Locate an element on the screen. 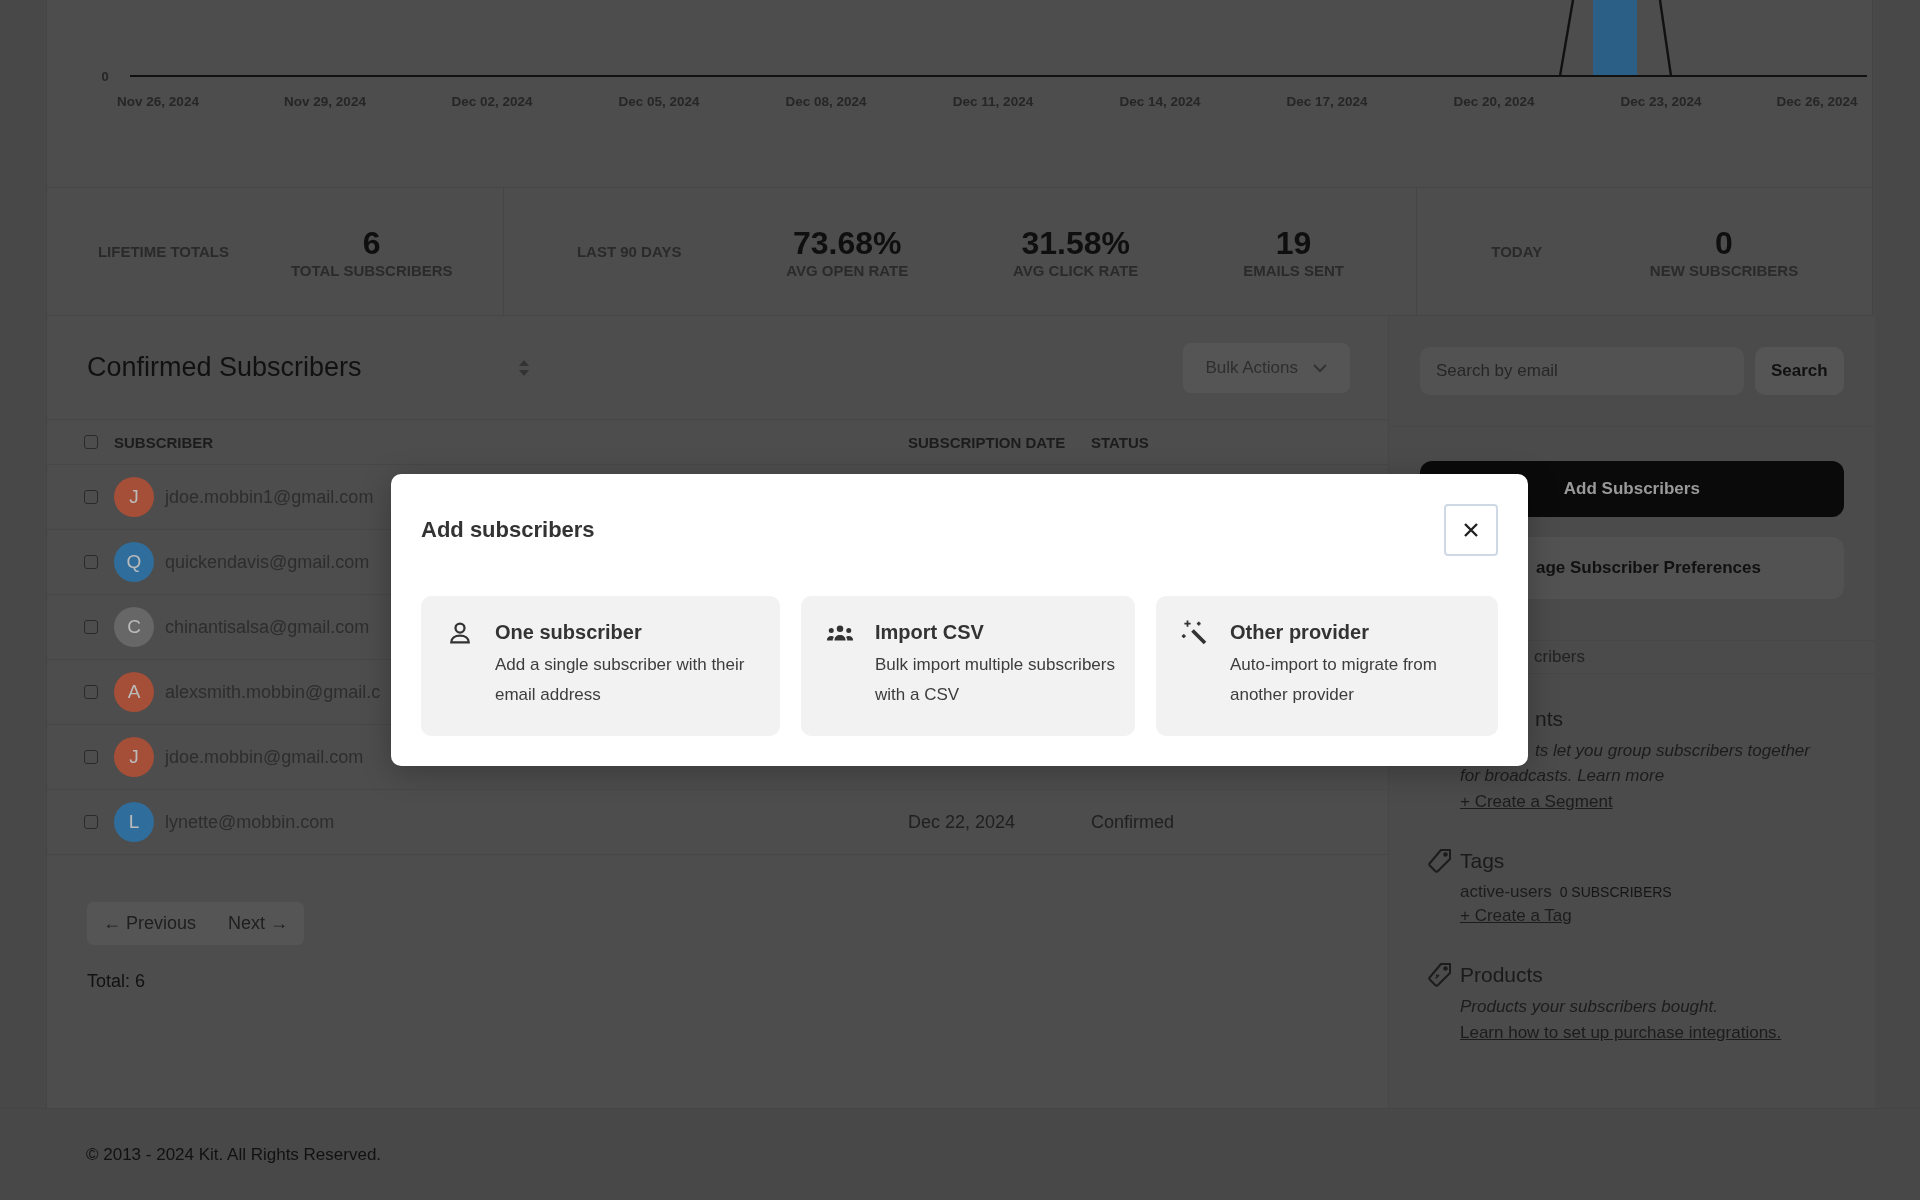  option-card: Import CSV Bulk import multiple subscribers with a CSV is located at coordinates (968, 666).